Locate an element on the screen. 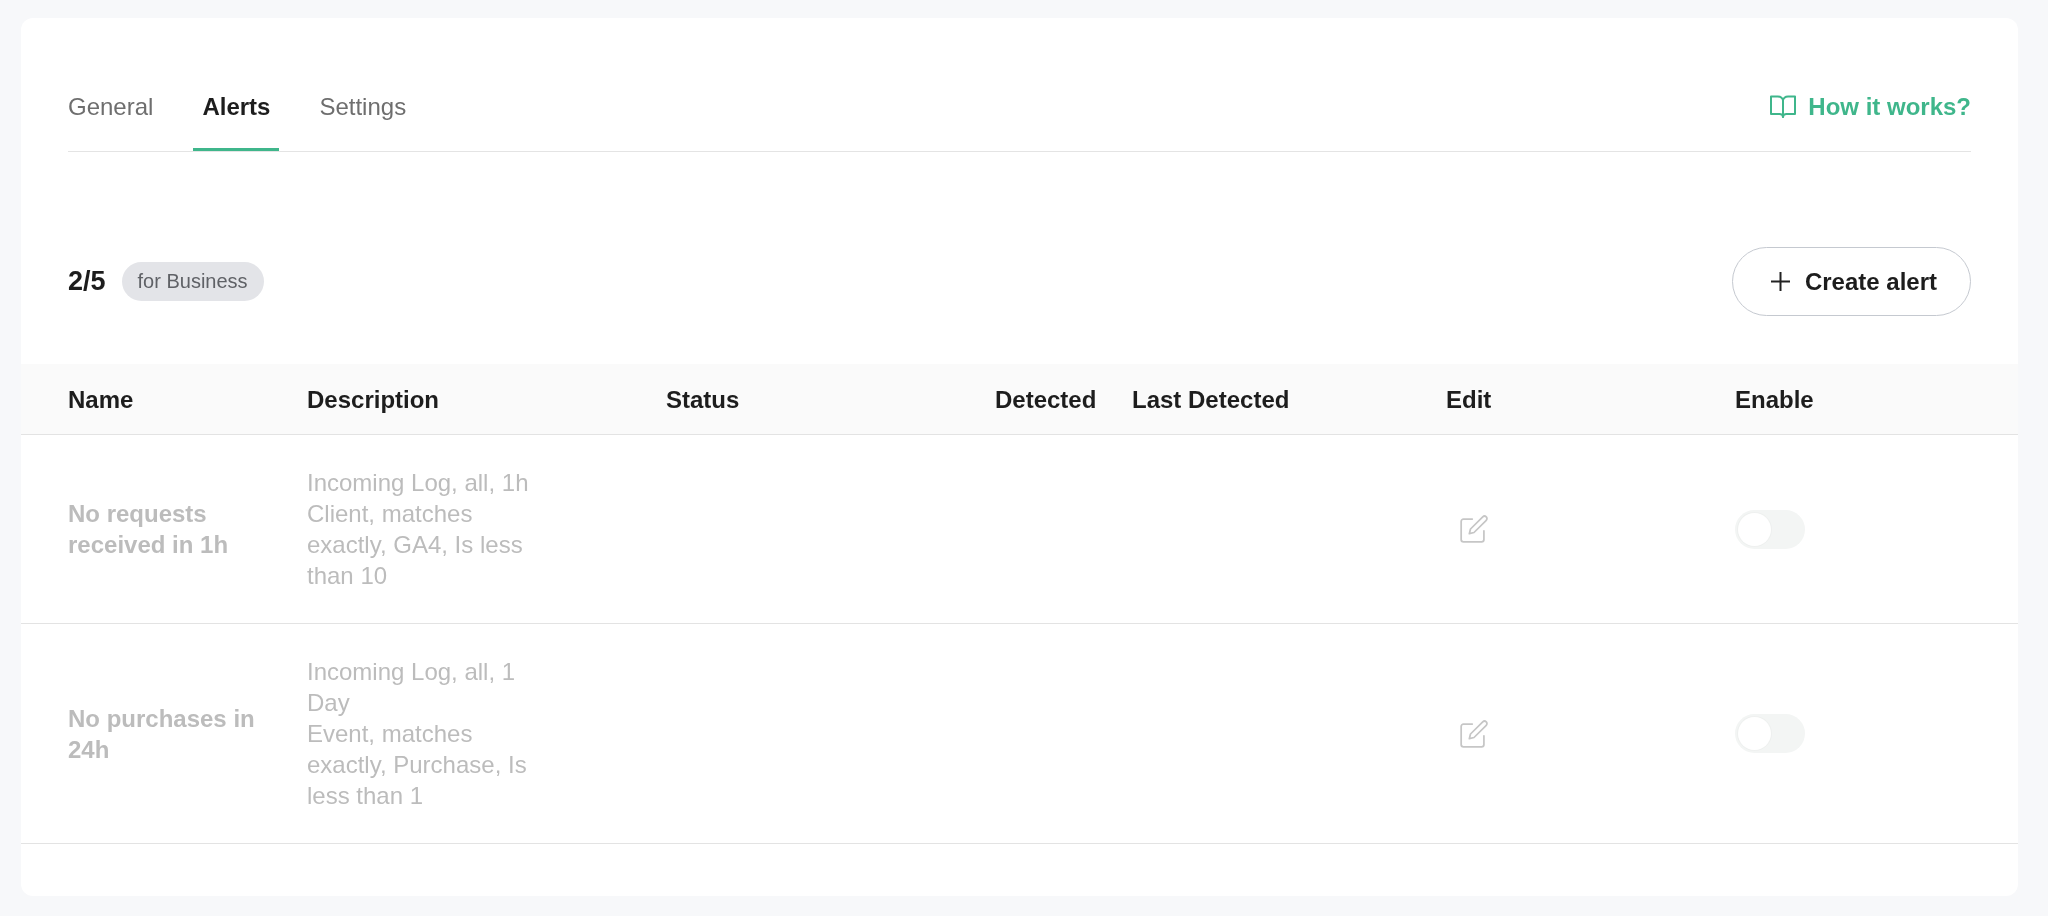  alert-count: 2/5 is located at coordinates (87, 281).